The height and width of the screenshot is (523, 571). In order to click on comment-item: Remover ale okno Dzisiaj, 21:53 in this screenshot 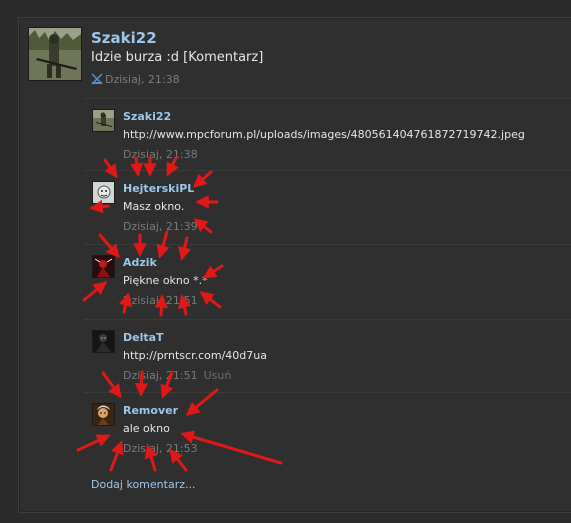, I will do `click(327, 427)`.